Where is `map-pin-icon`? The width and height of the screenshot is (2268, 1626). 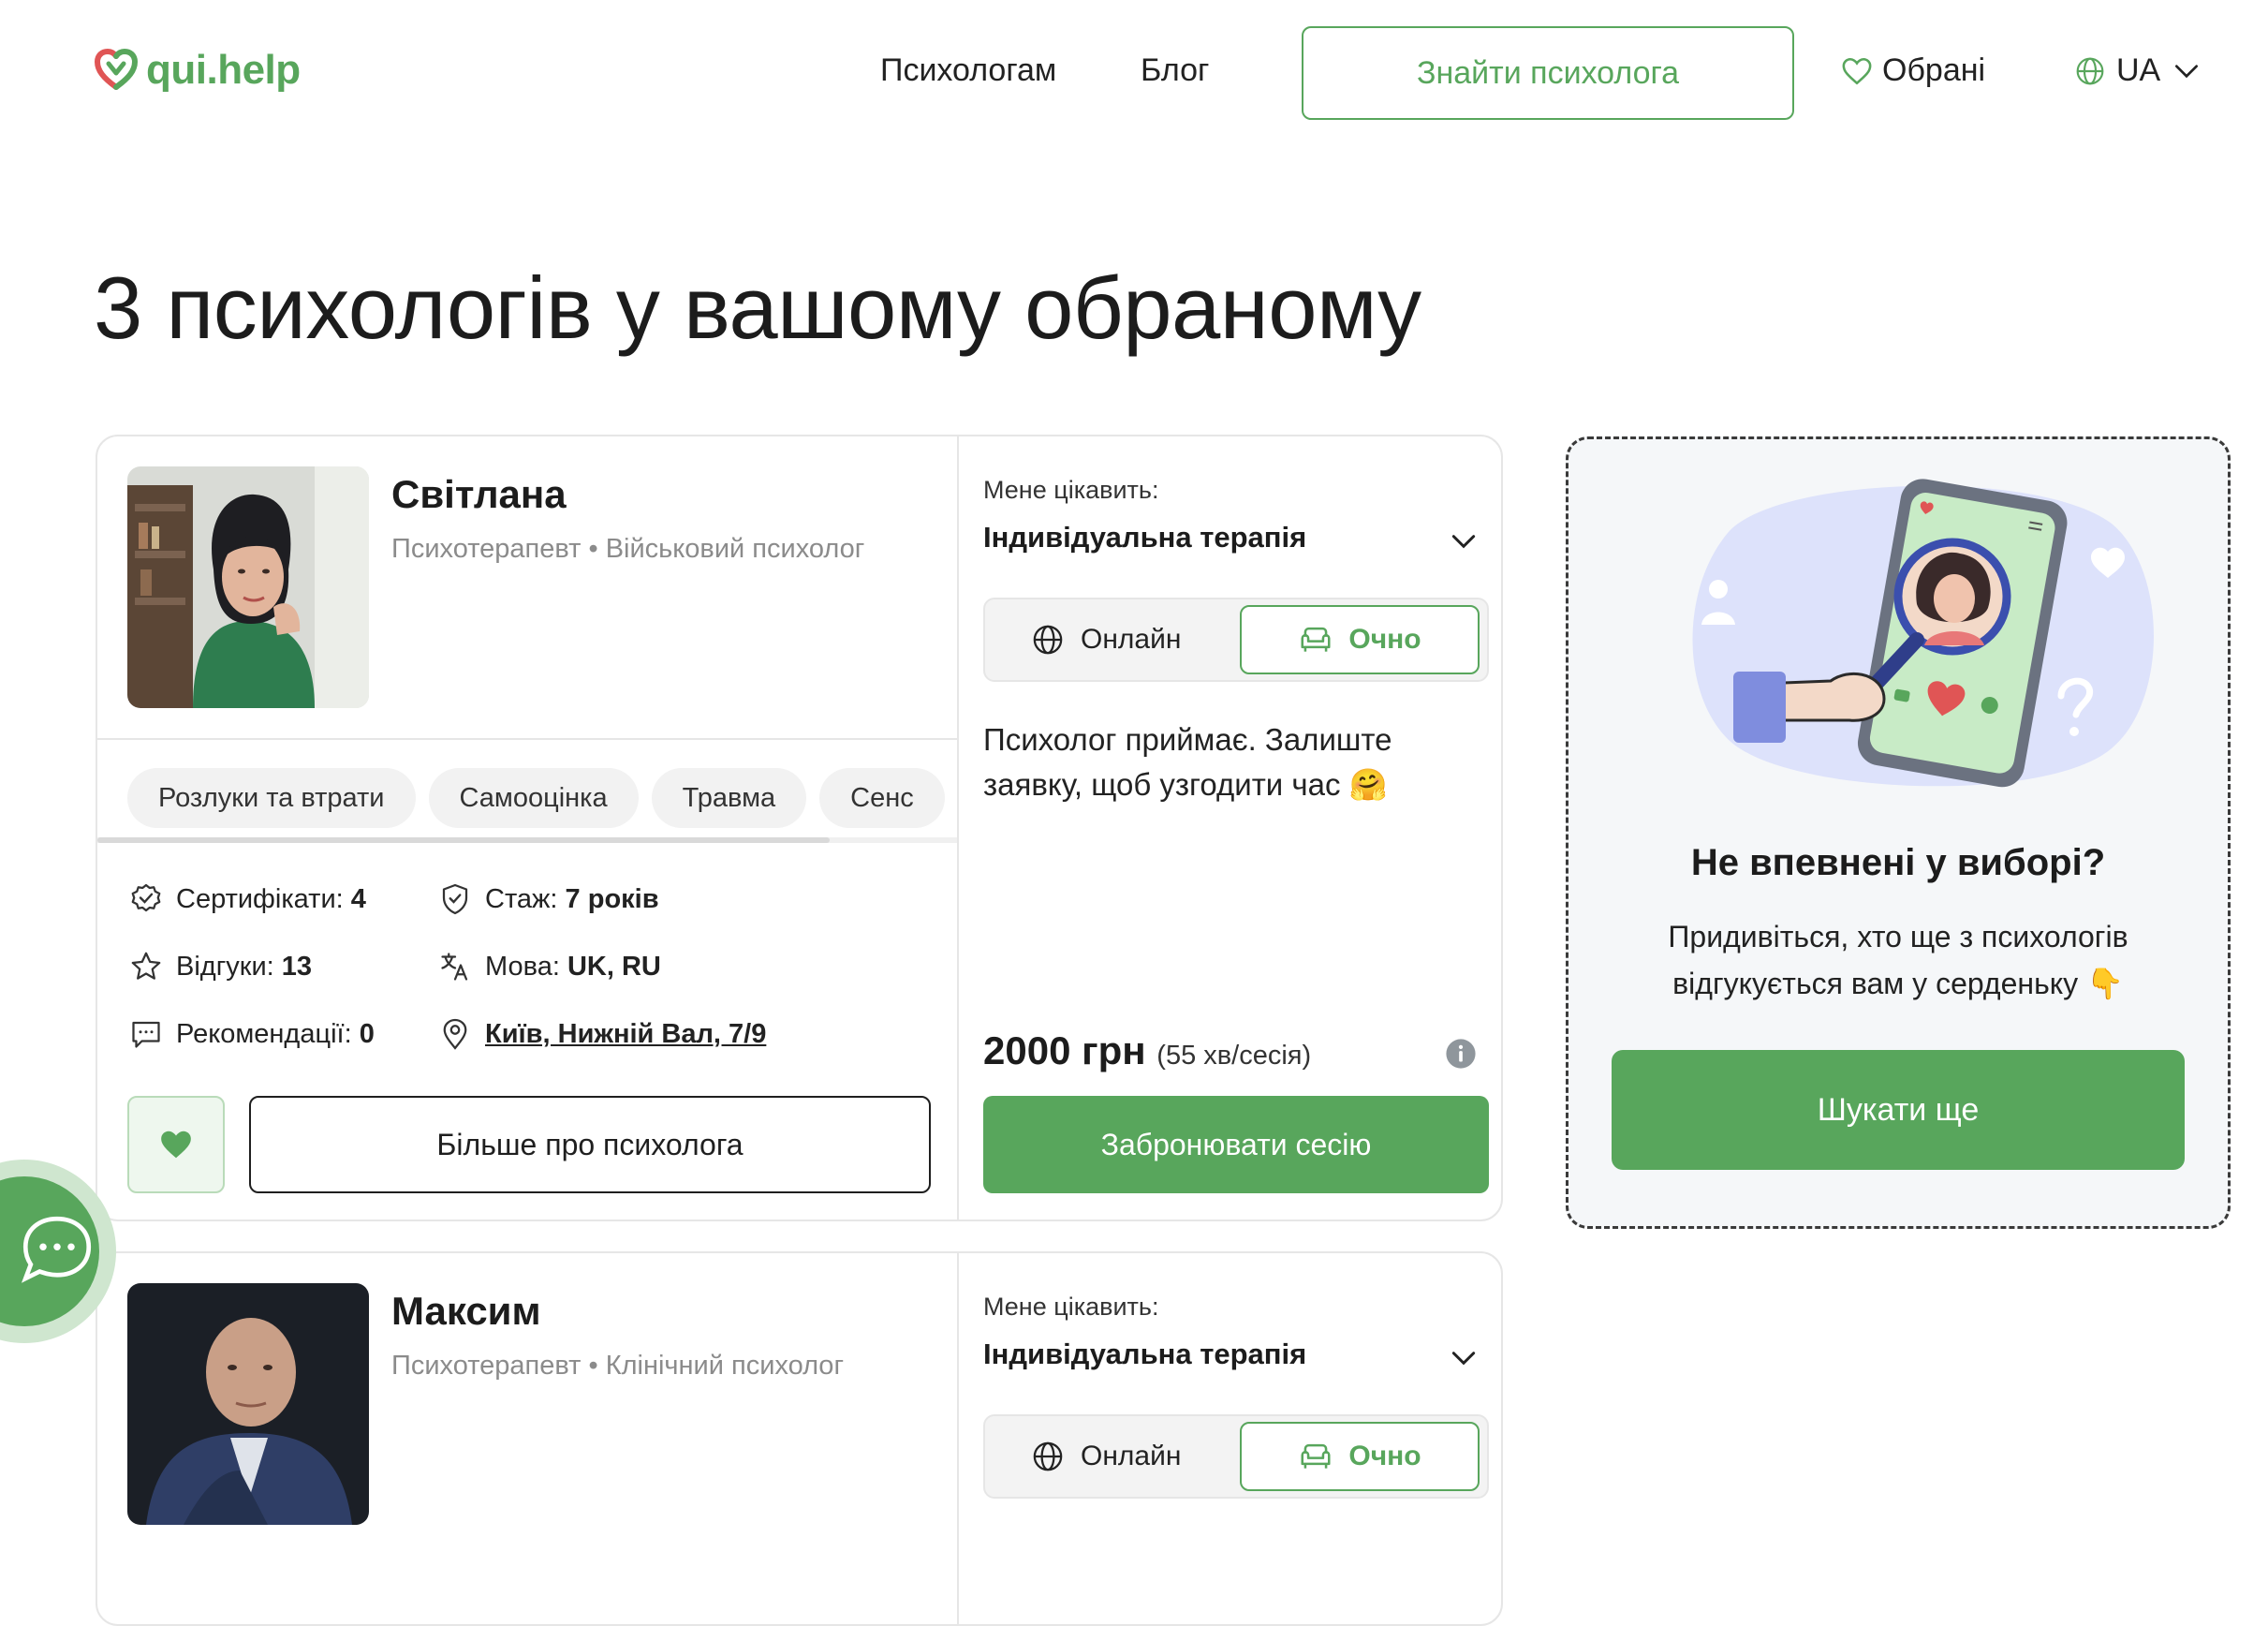 map-pin-icon is located at coordinates (455, 1034).